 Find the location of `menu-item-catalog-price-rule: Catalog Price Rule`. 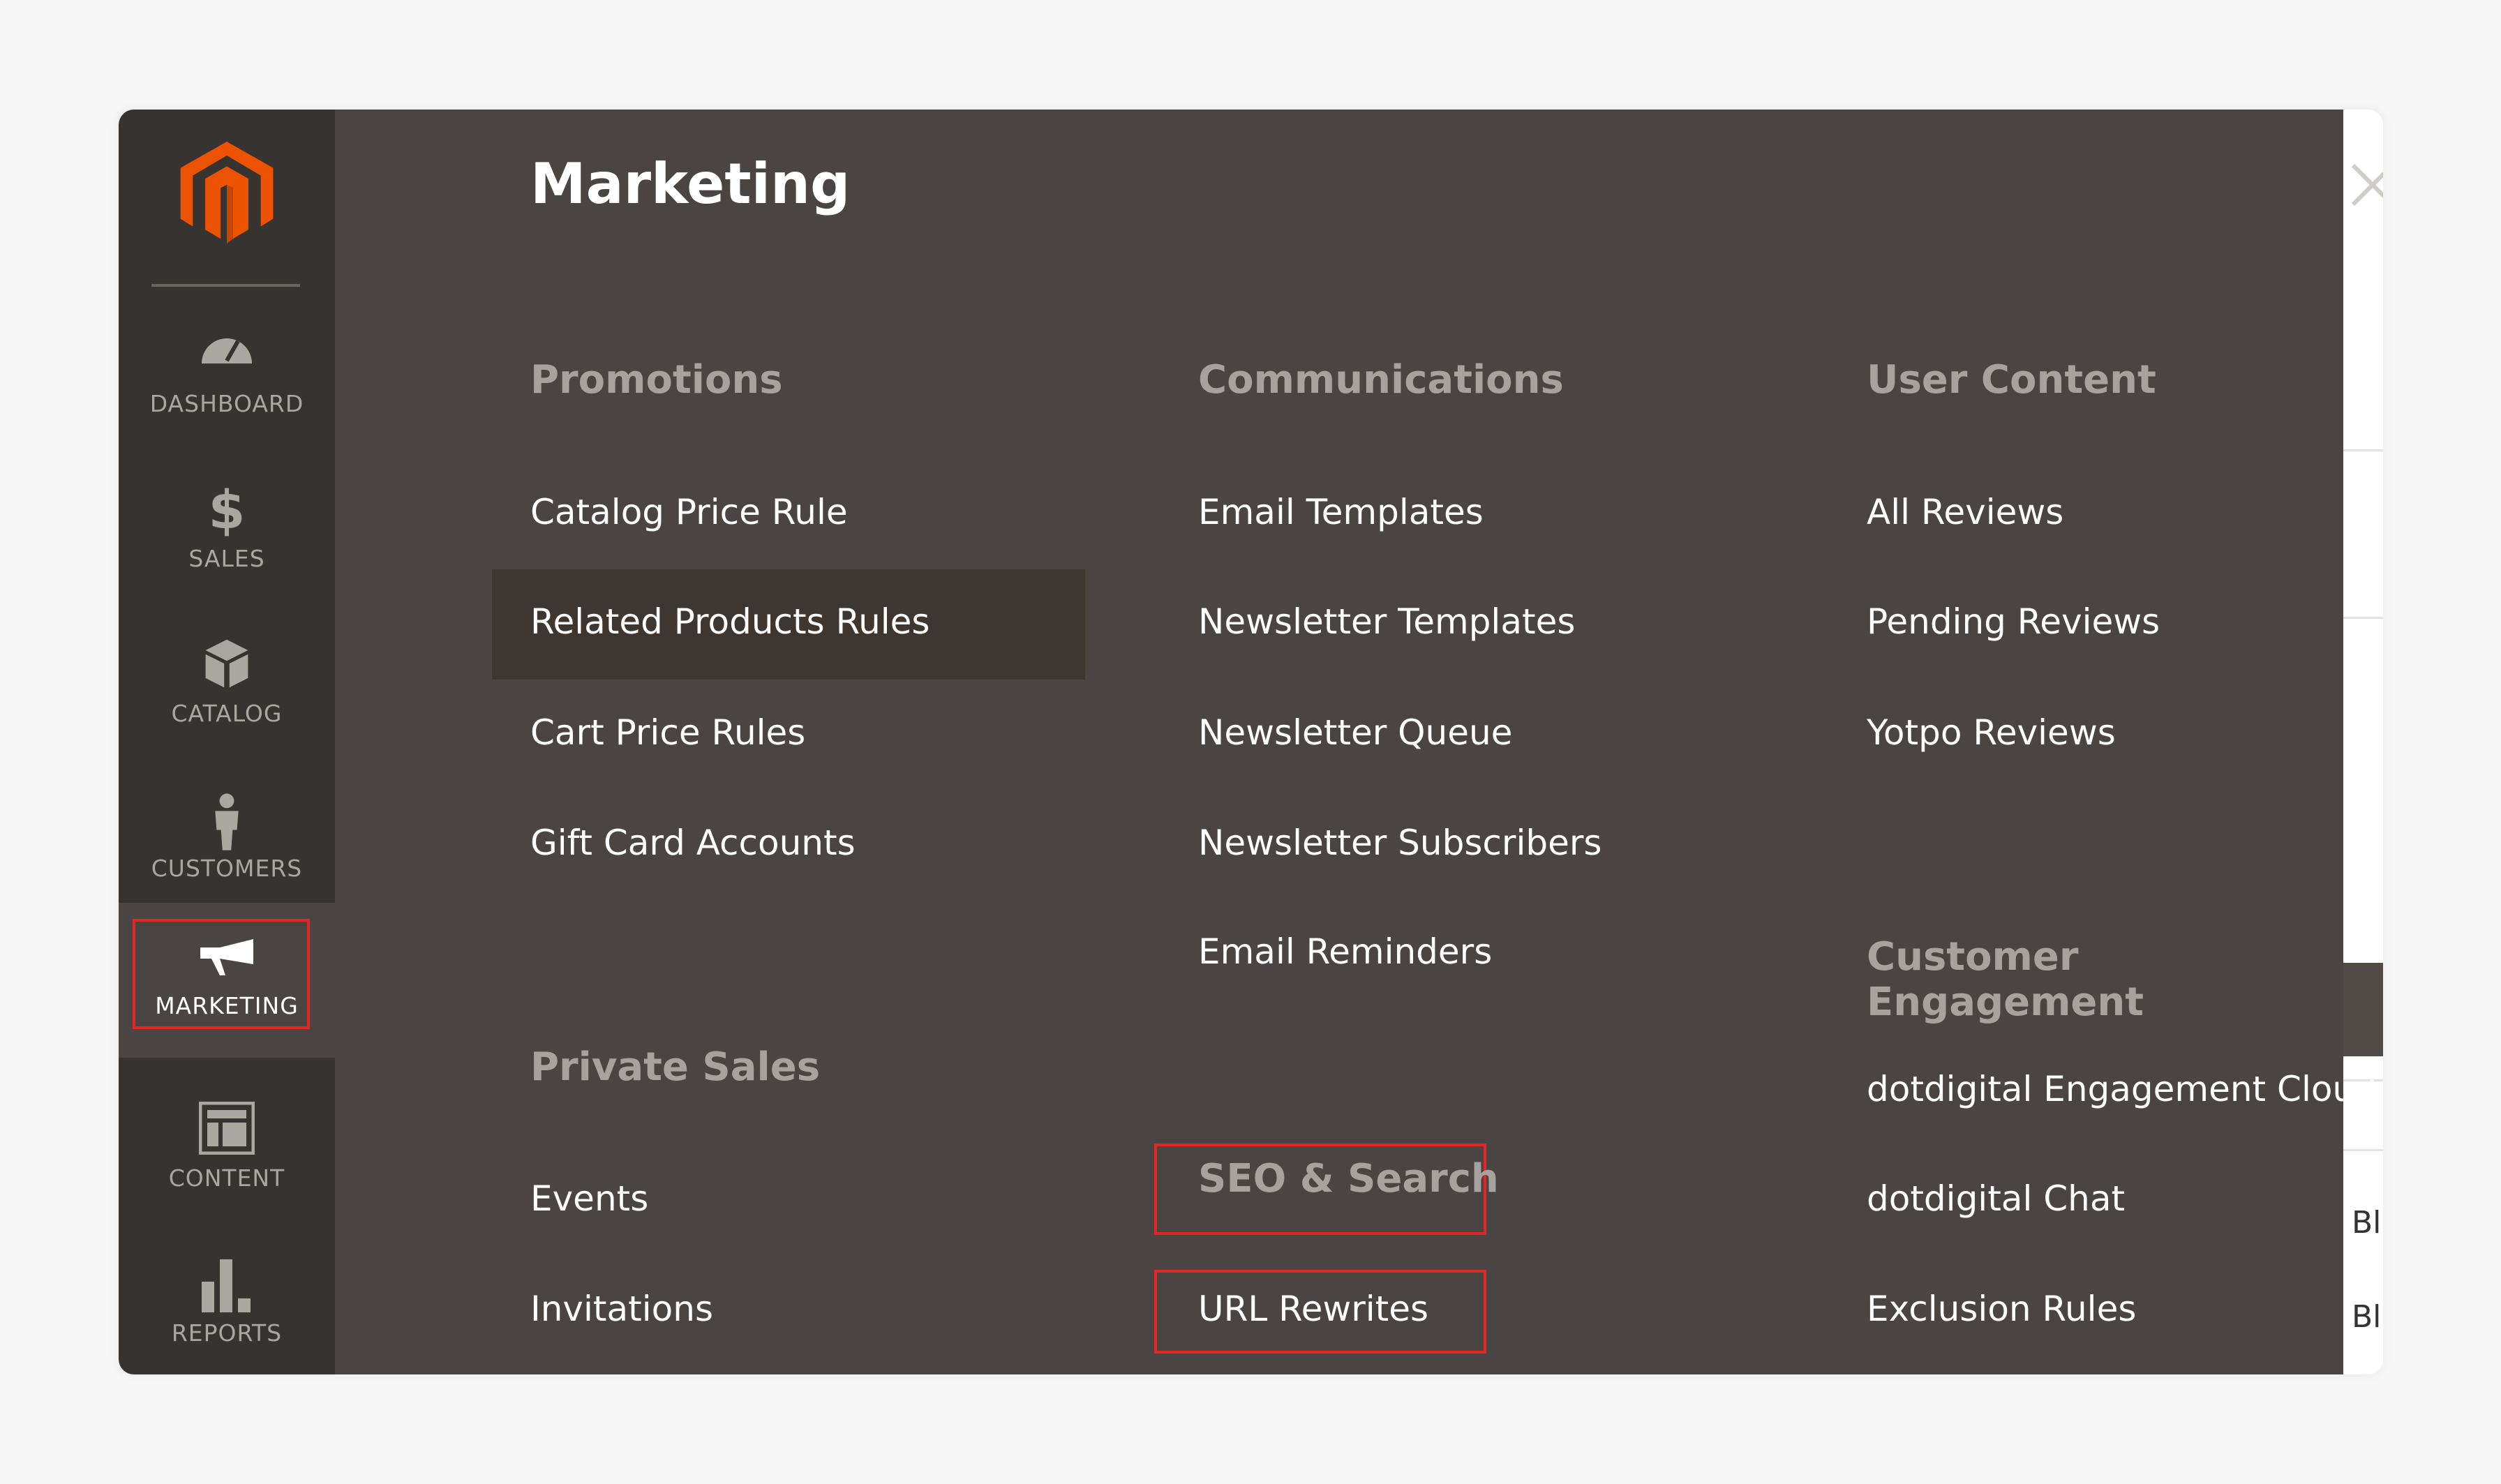

menu-item-catalog-price-rule: Catalog Price Rule is located at coordinates (689, 512).